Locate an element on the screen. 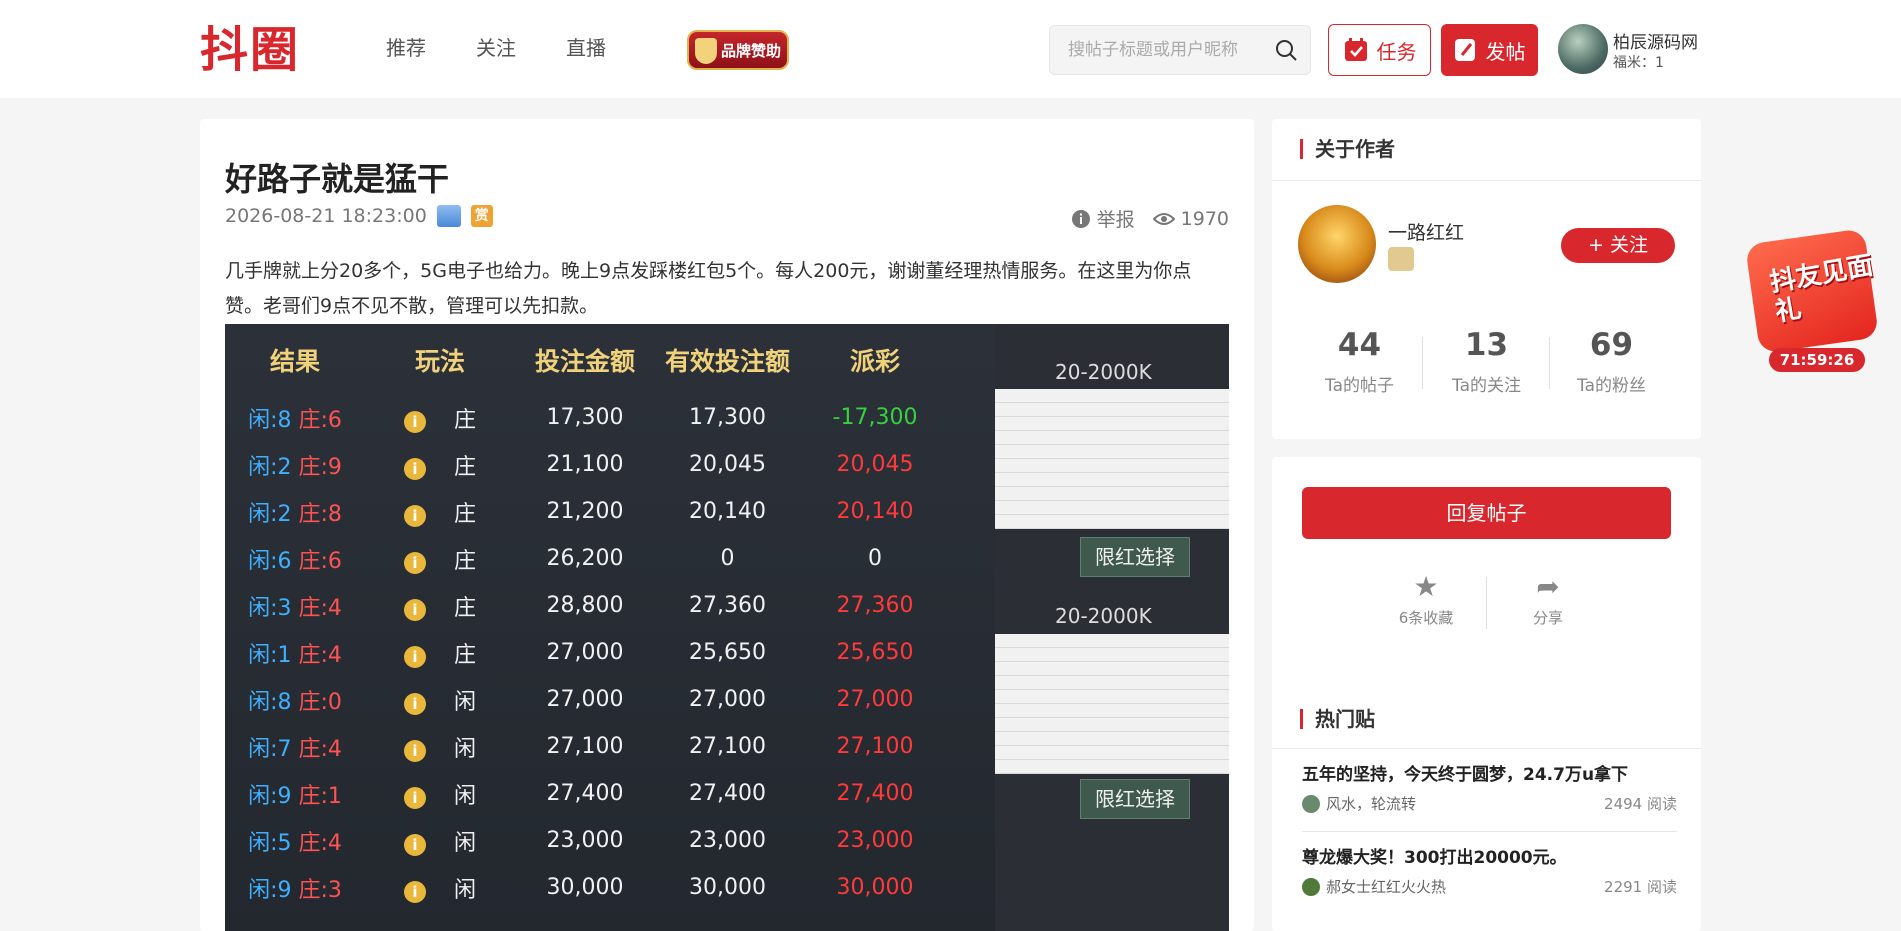 Image resolution: width=1901 pixels, height=931 pixels. search-box is located at coordinates (1180, 50).